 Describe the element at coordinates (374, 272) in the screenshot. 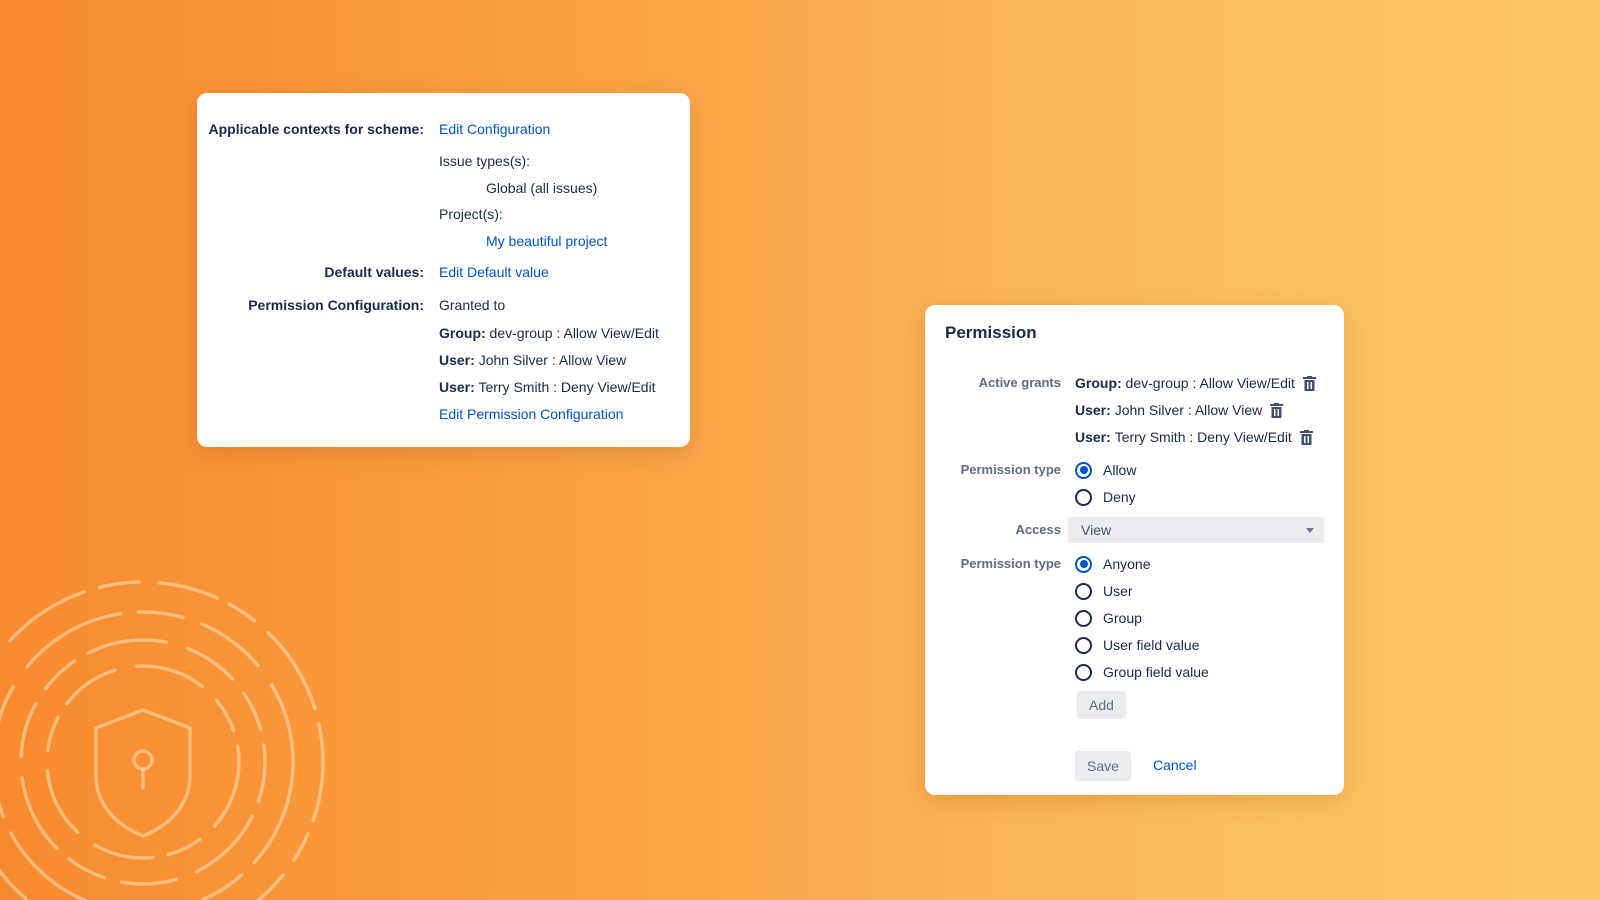

I see `default-values-label: Default values:` at that location.